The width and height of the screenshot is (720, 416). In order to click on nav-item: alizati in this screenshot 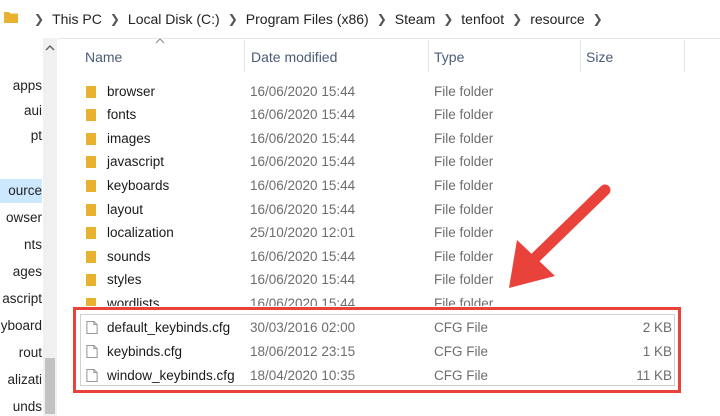, I will do `click(21, 380)`.